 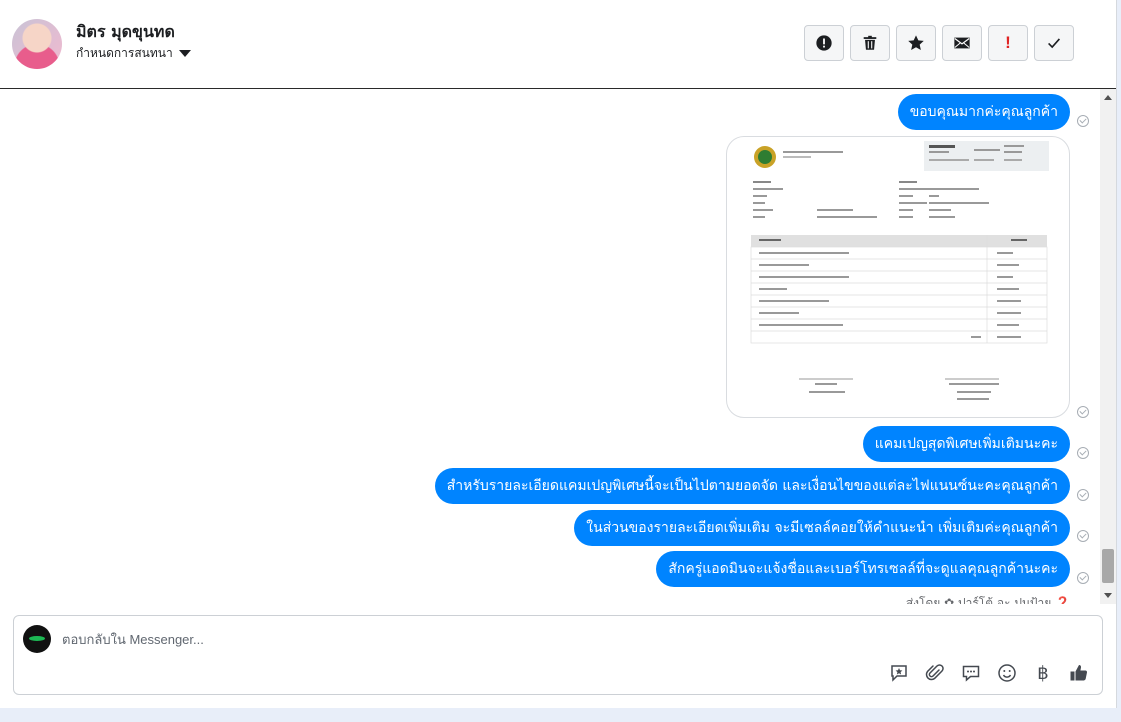 I want to click on mark-done-button, so click(x=1054, y=43).